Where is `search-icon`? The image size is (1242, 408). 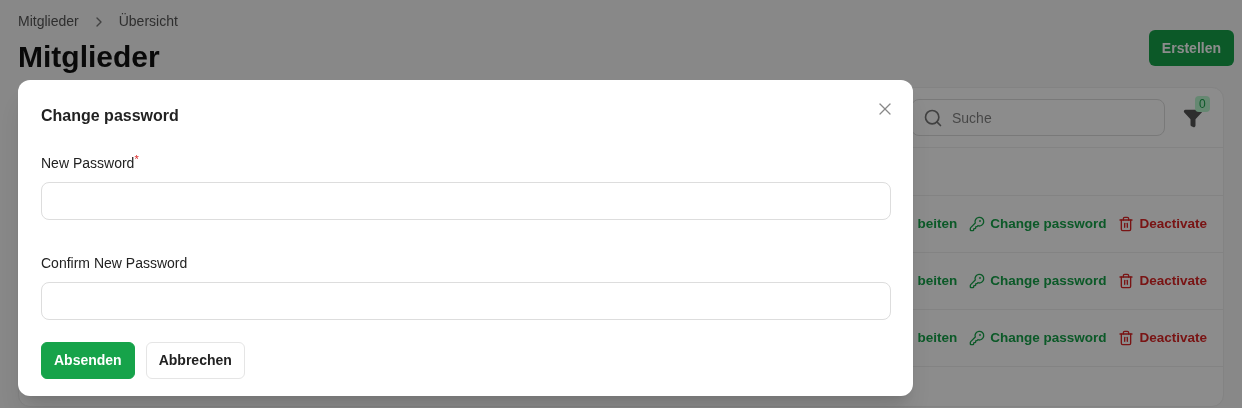
search-icon is located at coordinates (933, 118).